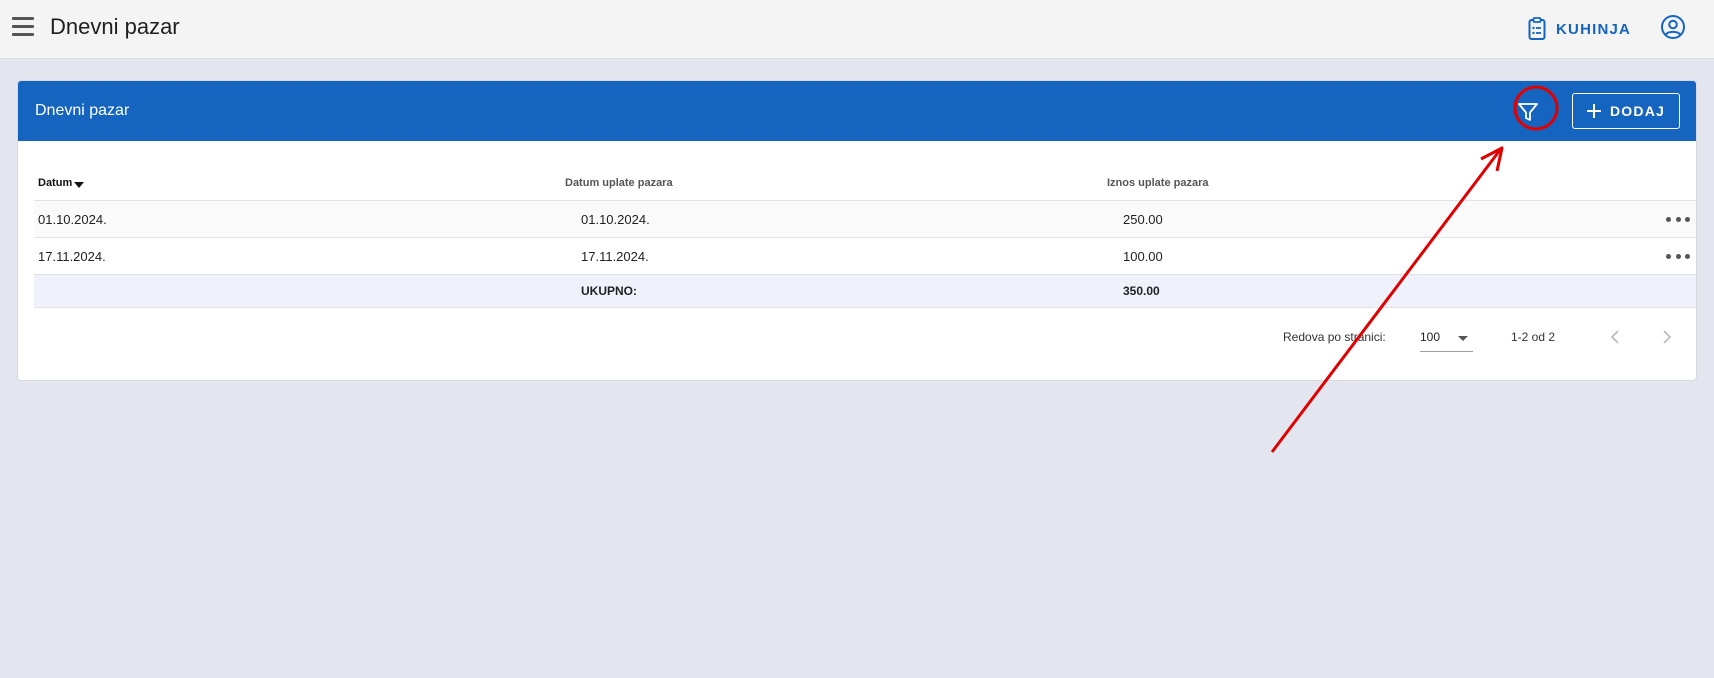  I want to click on column-header-datum-label: Datum, so click(55, 183).